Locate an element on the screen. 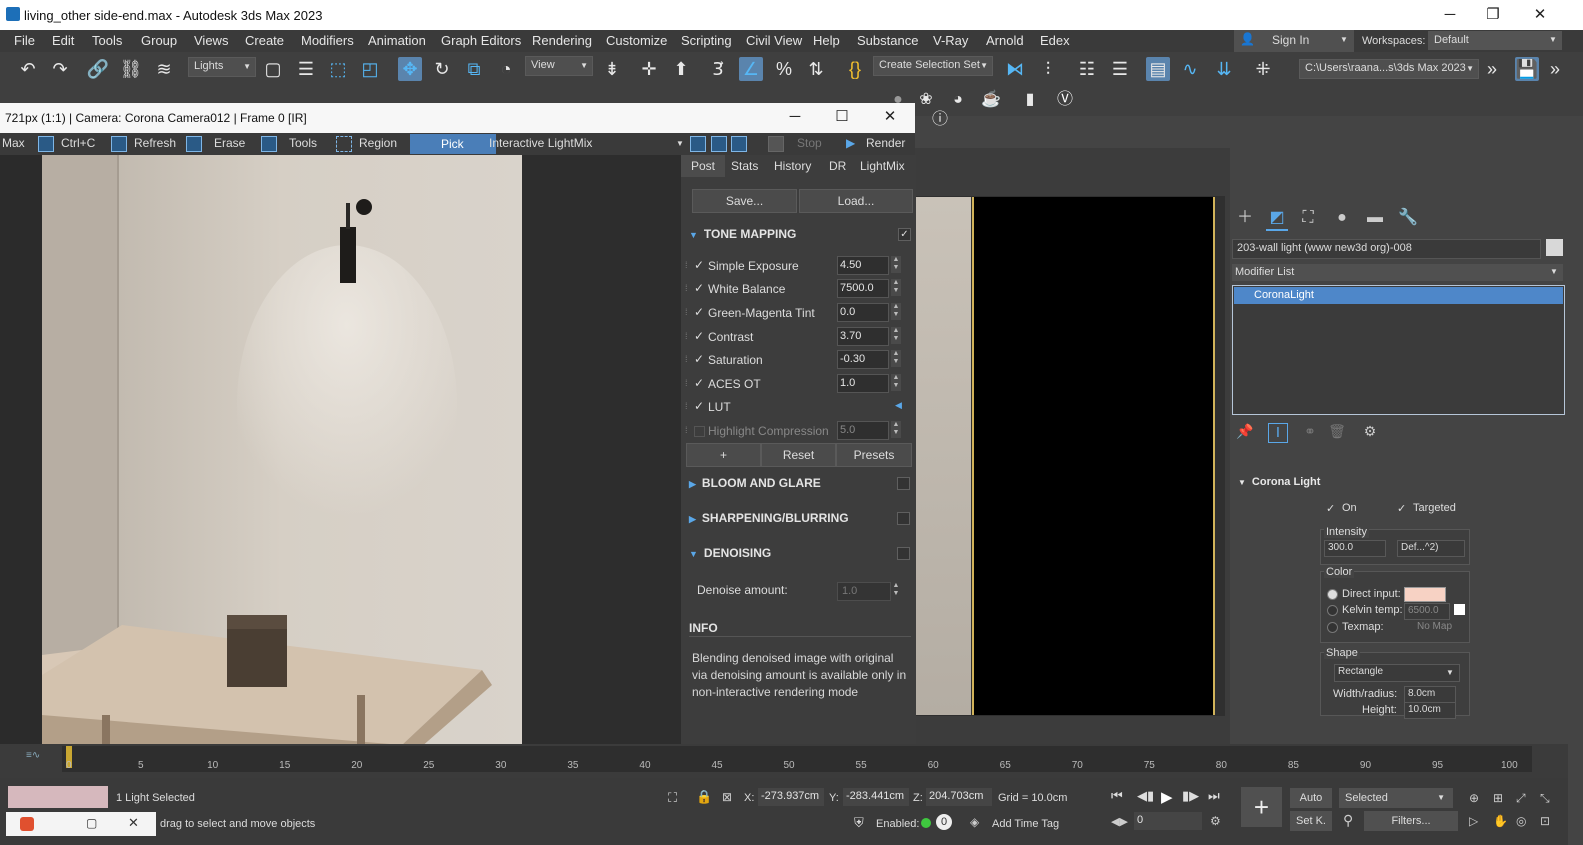 Image resolution: width=1583 pixels, height=845 pixels. link-icon: 🔗 is located at coordinates (98, 69).